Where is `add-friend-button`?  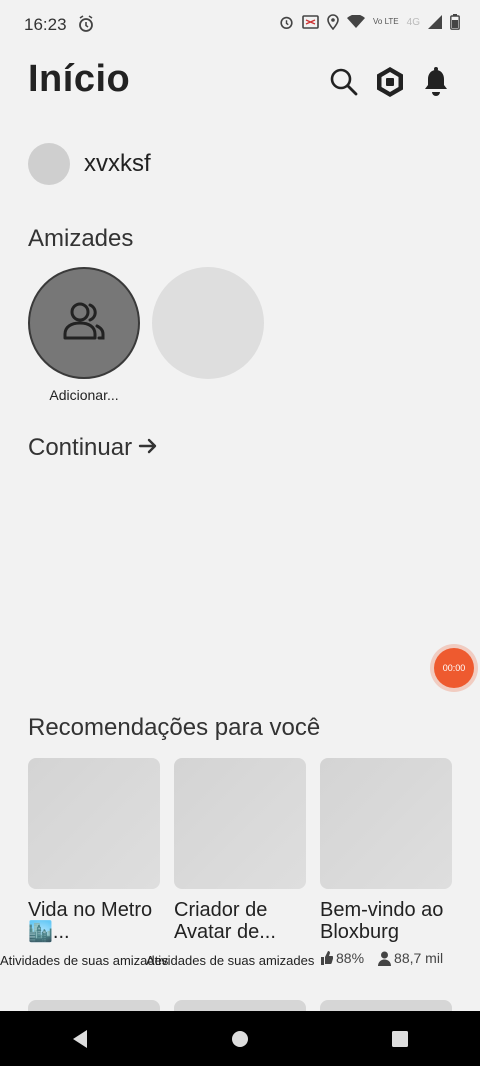
add-friend-button is located at coordinates (84, 323).